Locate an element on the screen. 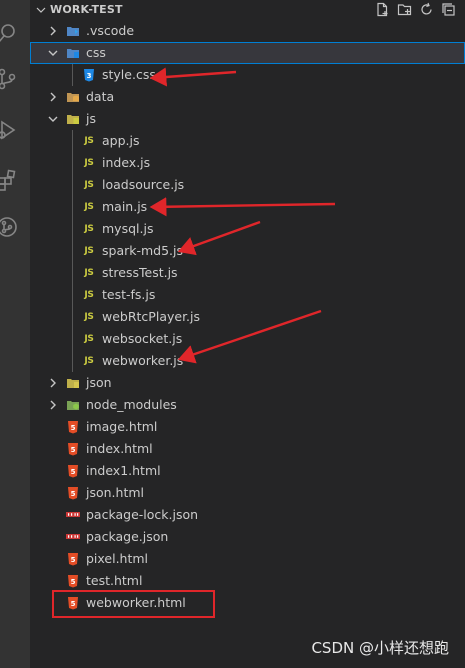 The height and width of the screenshot is (668, 465). folder-row-js: js is located at coordinates (247, 119).